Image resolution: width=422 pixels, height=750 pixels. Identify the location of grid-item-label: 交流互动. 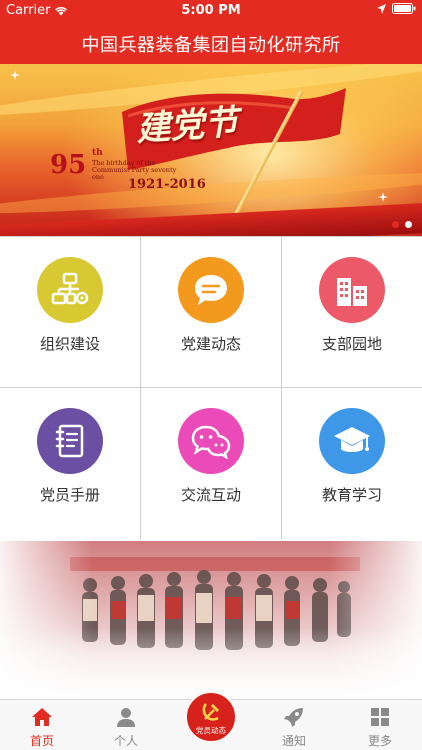
(210, 495).